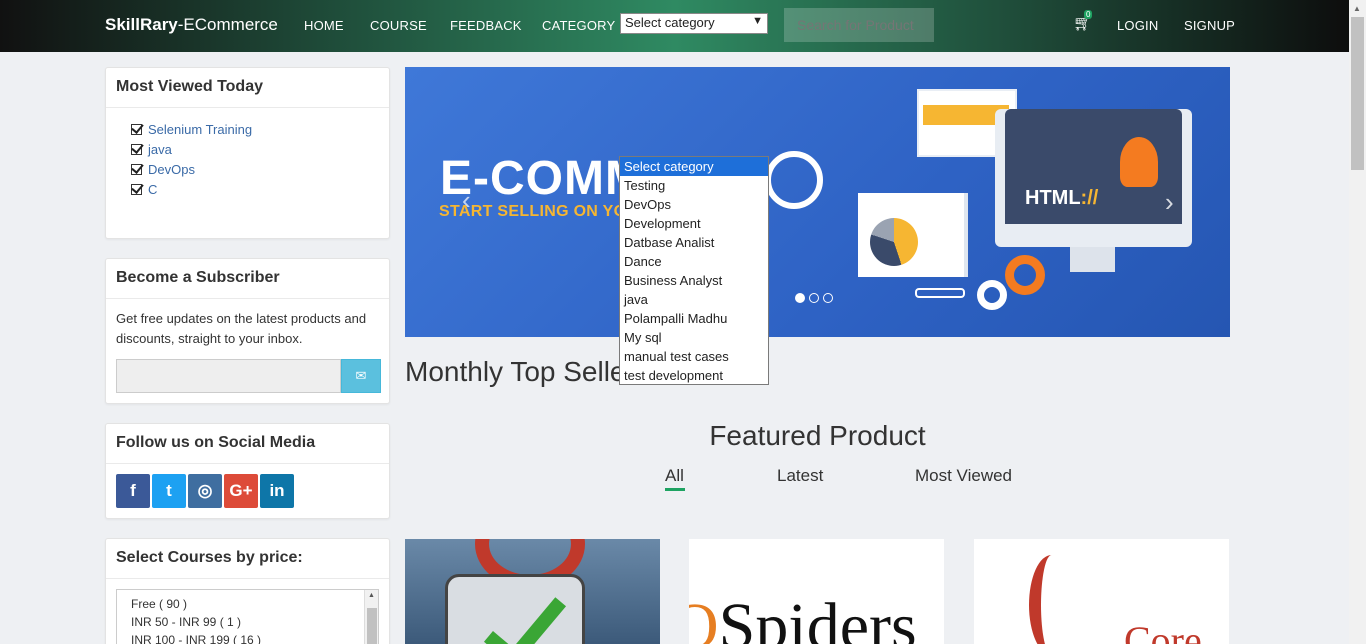  I want to click on dropdown-option: My sql, so click(694, 337).